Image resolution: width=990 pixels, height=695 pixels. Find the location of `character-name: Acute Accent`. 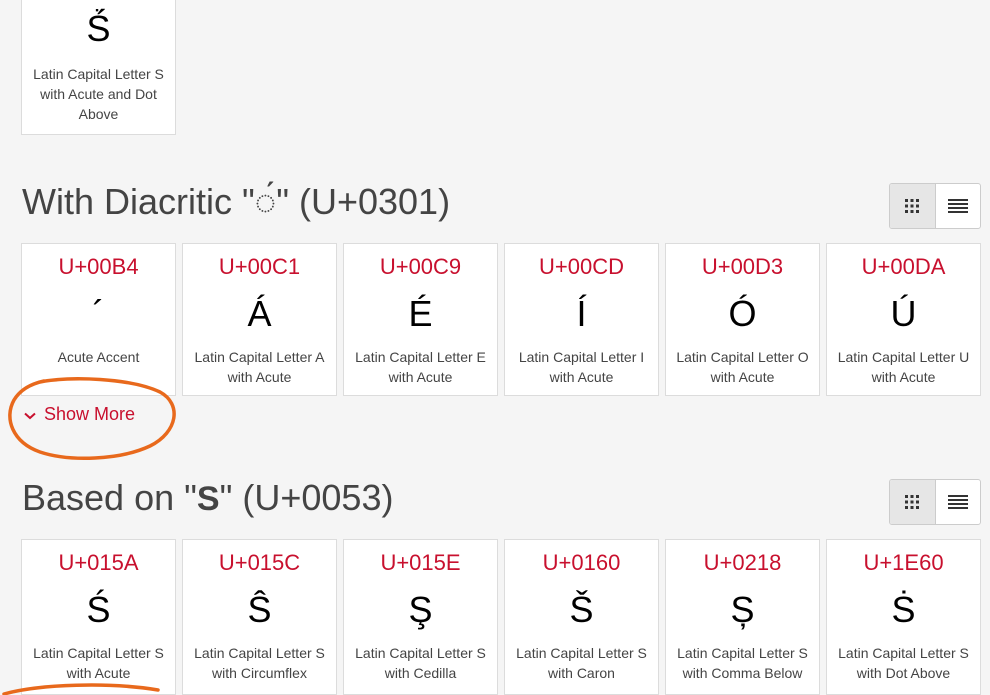

character-name: Acute Accent is located at coordinates (98, 357).